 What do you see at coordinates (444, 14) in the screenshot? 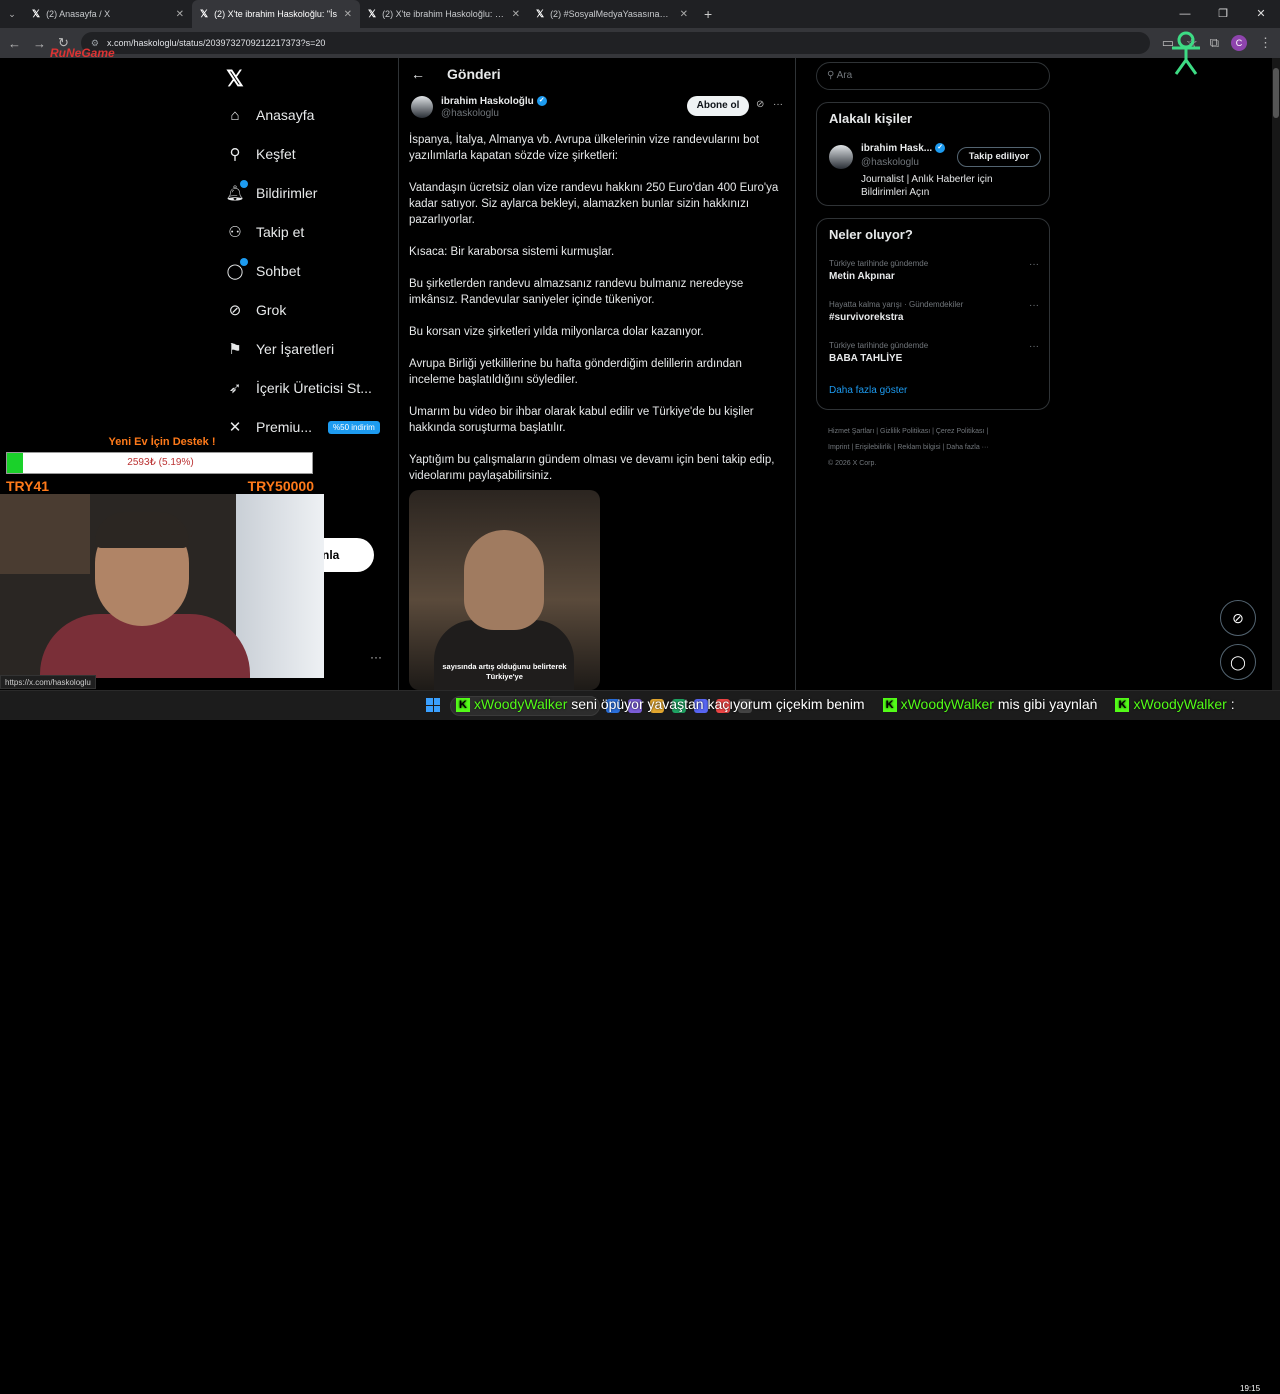
I see `browser-tab-2: 𝕏 (2) X'te ibrahim Haskoloğlu: "Sa ✕` at bounding box center [444, 14].